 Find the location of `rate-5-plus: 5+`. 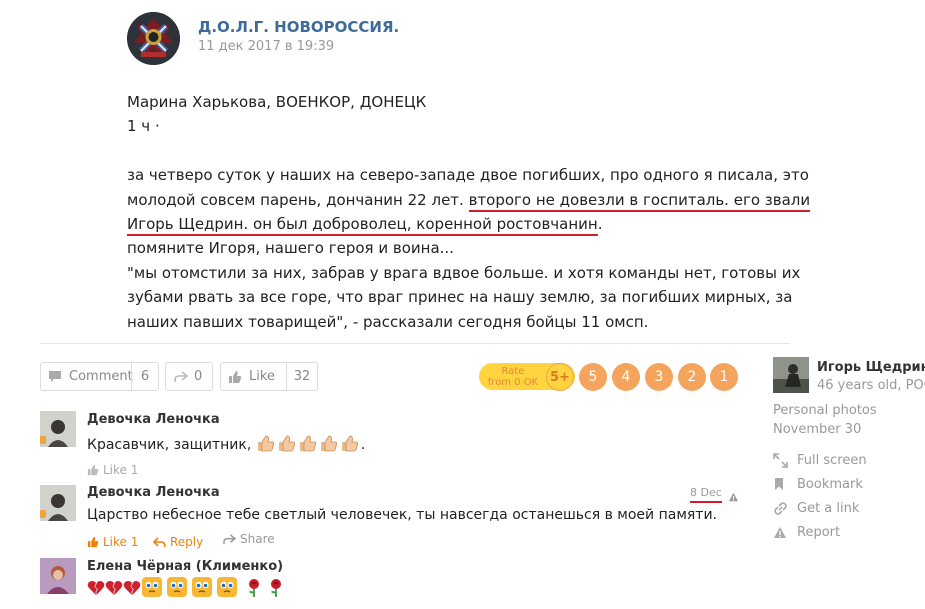

rate-5-plus: 5+ is located at coordinates (560, 377).